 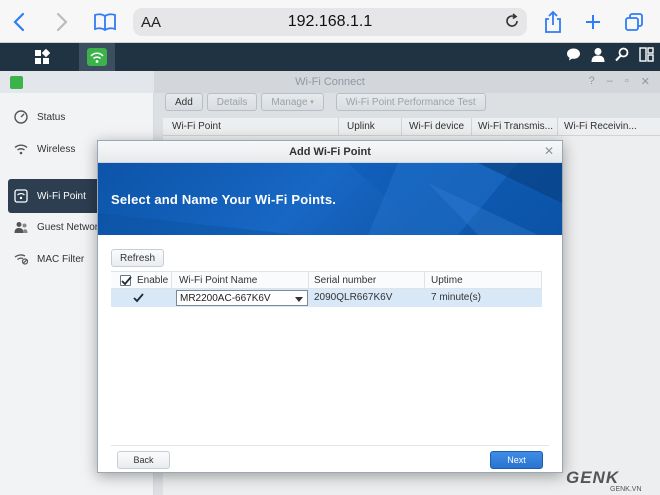 What do you see at coordinates (330, 57) in the screenshot?
I see `dsm-taskbar` at bounding box center [330, 57].